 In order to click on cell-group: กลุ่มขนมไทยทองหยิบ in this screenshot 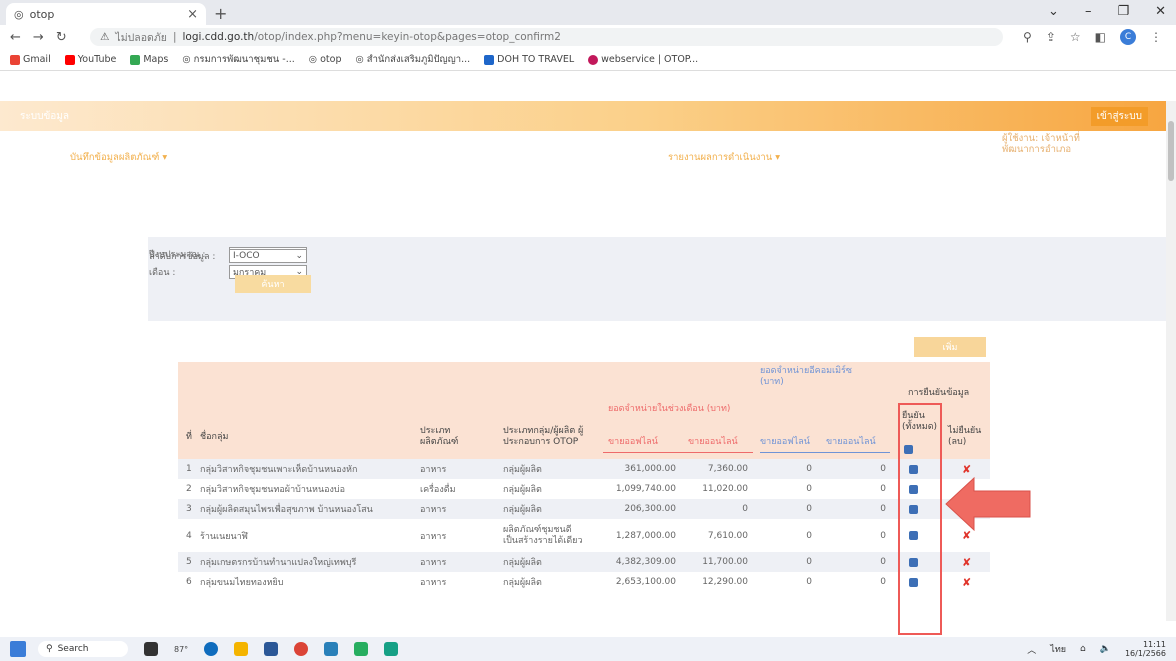, I will do `click(242, 583)`.